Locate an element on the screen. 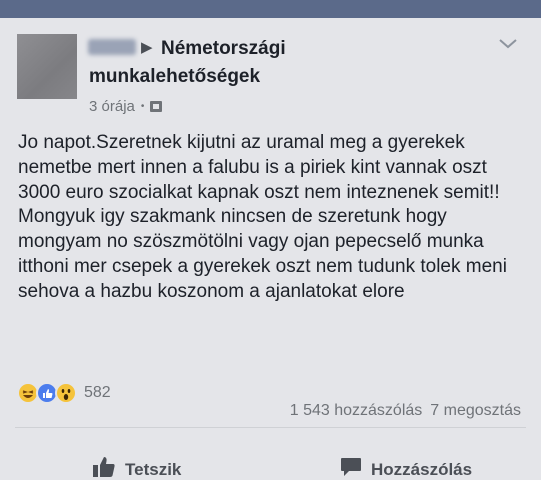  comment-count: 1 543 hozzászólás is located at coordinates (356, 411).